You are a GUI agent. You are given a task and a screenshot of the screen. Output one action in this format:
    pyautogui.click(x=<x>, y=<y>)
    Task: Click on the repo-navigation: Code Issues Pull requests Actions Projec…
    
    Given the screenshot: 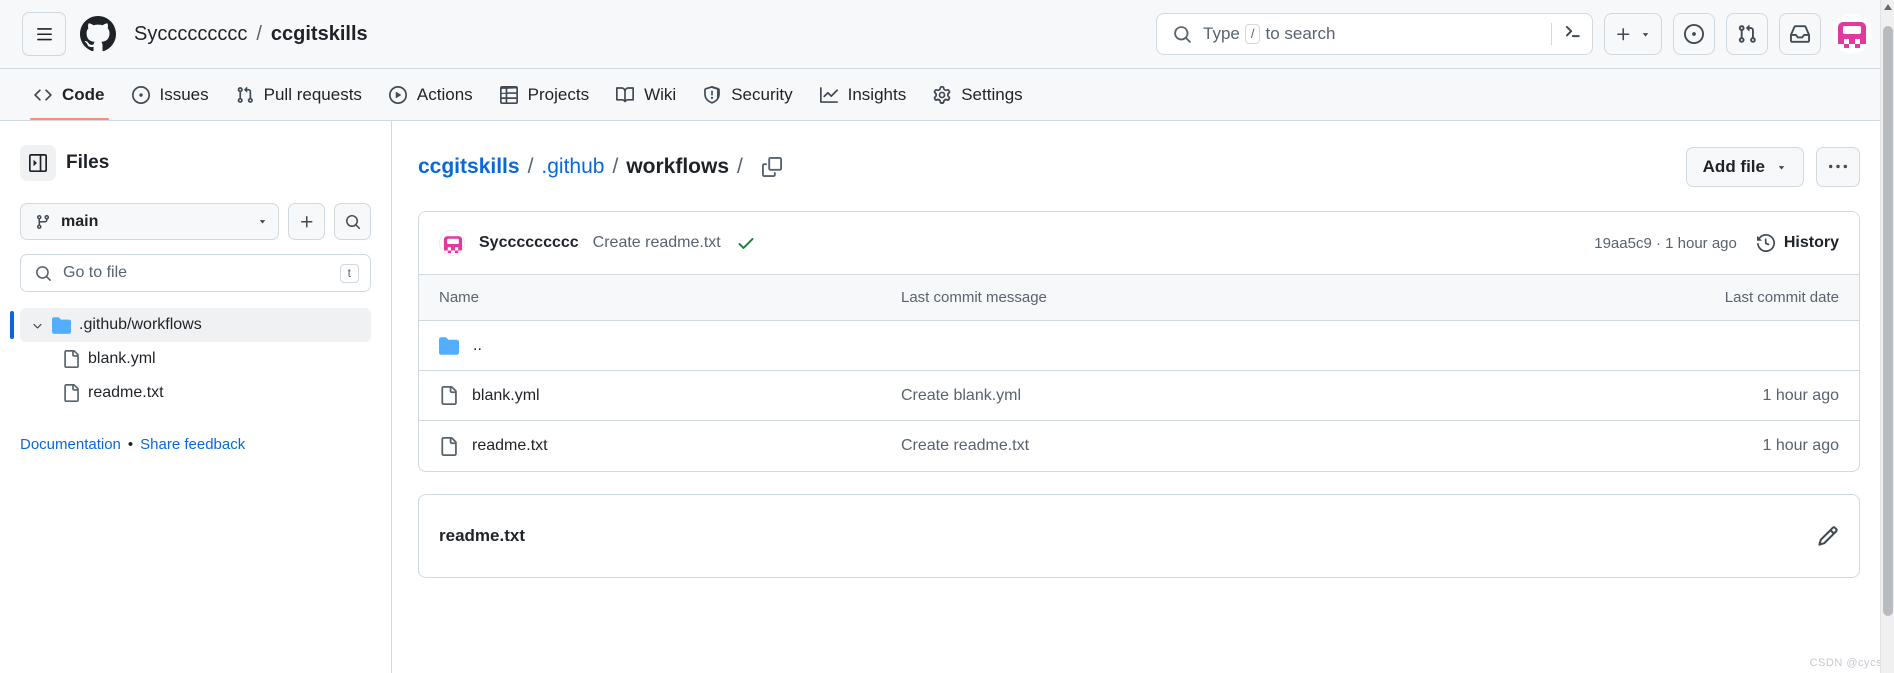 What is the action you would take?
    pyautogui.click(x=947, y=95)
    